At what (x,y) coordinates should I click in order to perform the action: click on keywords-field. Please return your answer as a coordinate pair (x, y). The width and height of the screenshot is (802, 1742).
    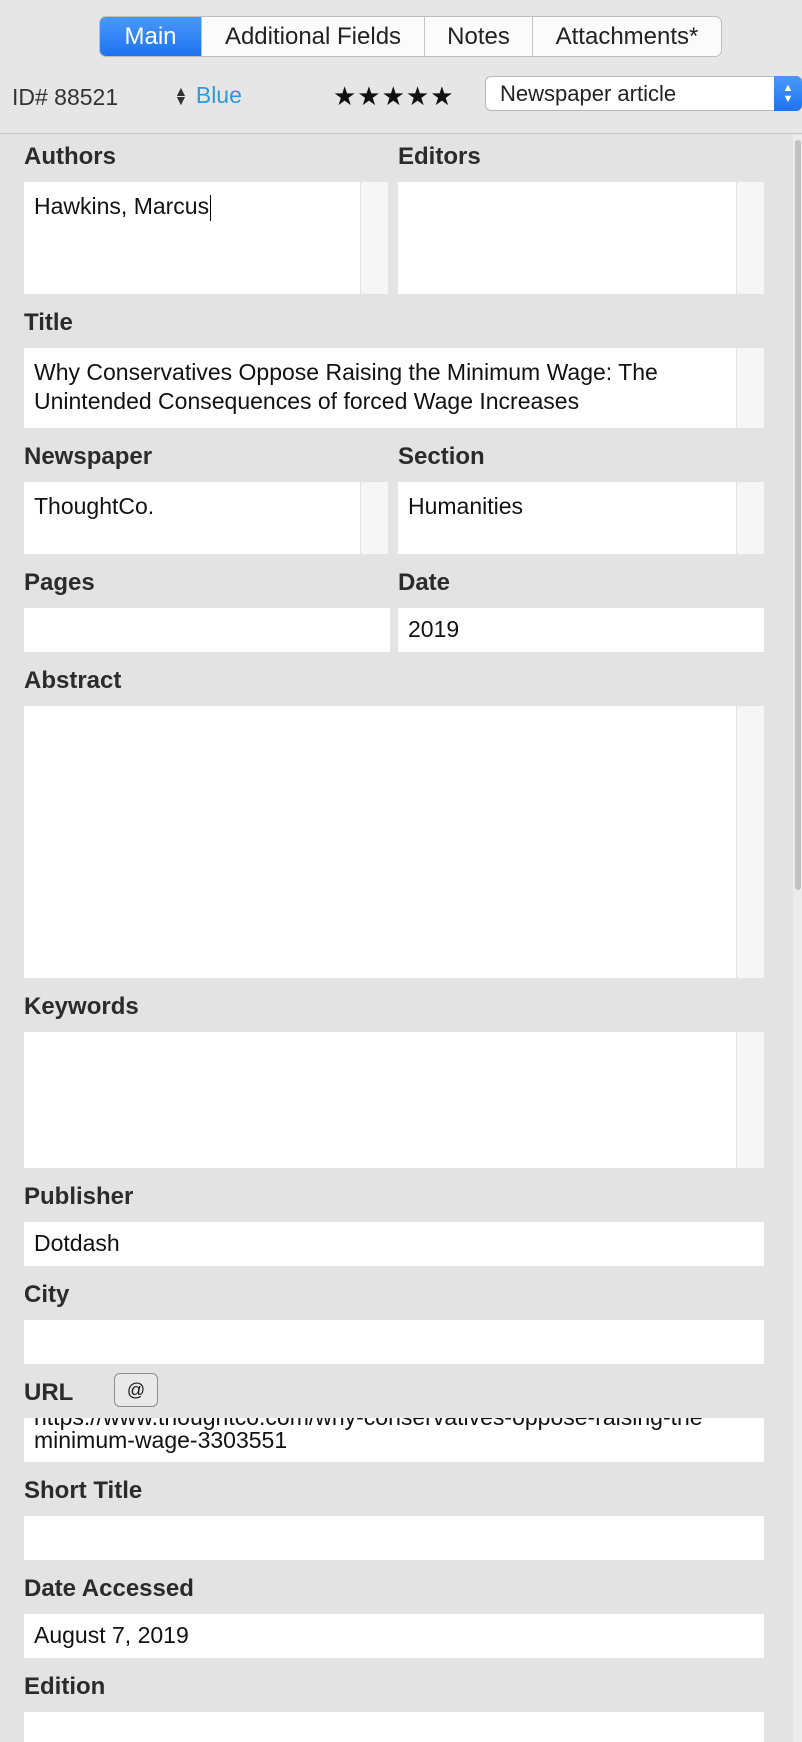
    Looking at the image, I should click on (394, 1100).